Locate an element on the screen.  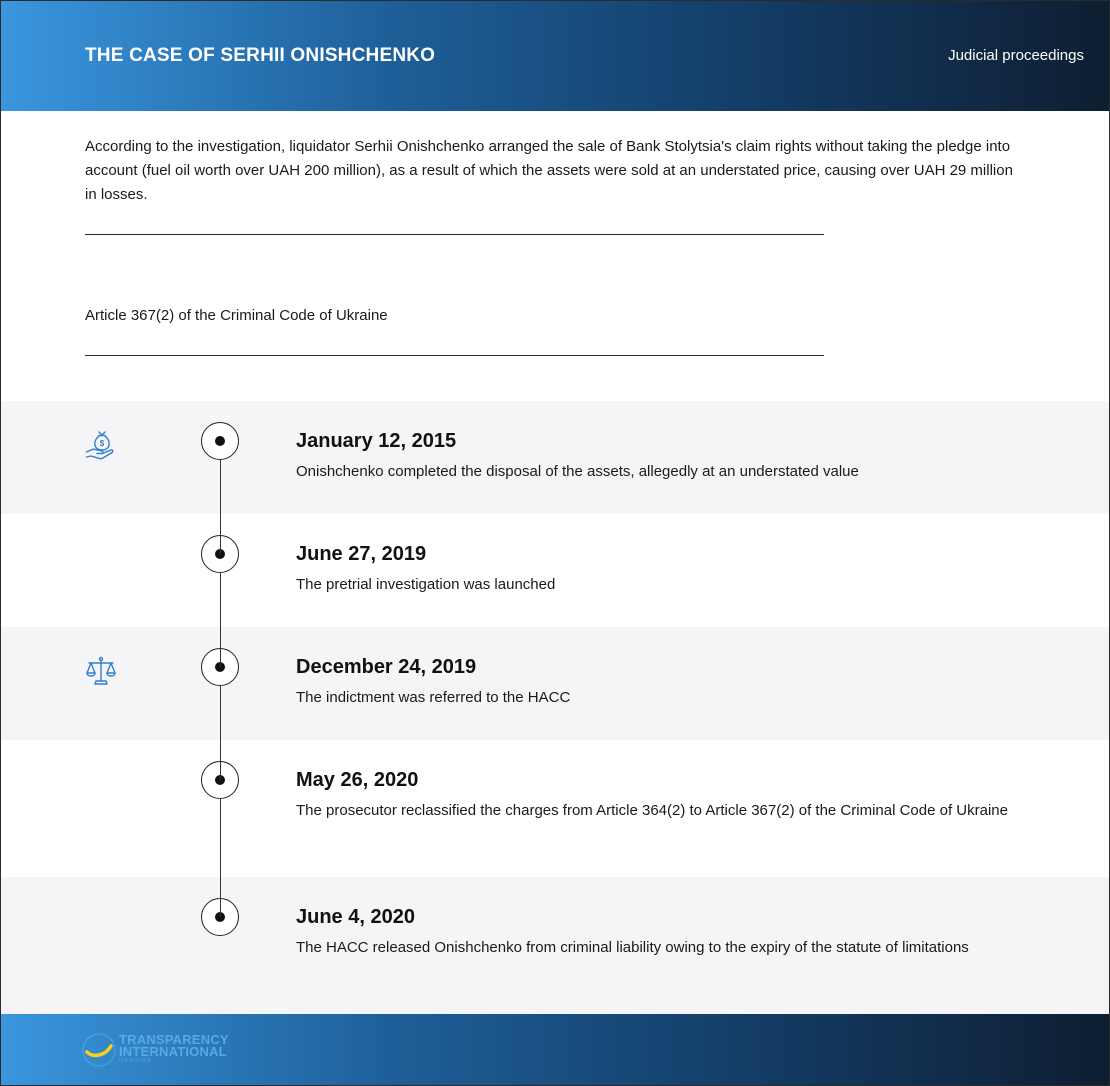
logo-text: UKRAINE is located at coordinates (136, 1061).